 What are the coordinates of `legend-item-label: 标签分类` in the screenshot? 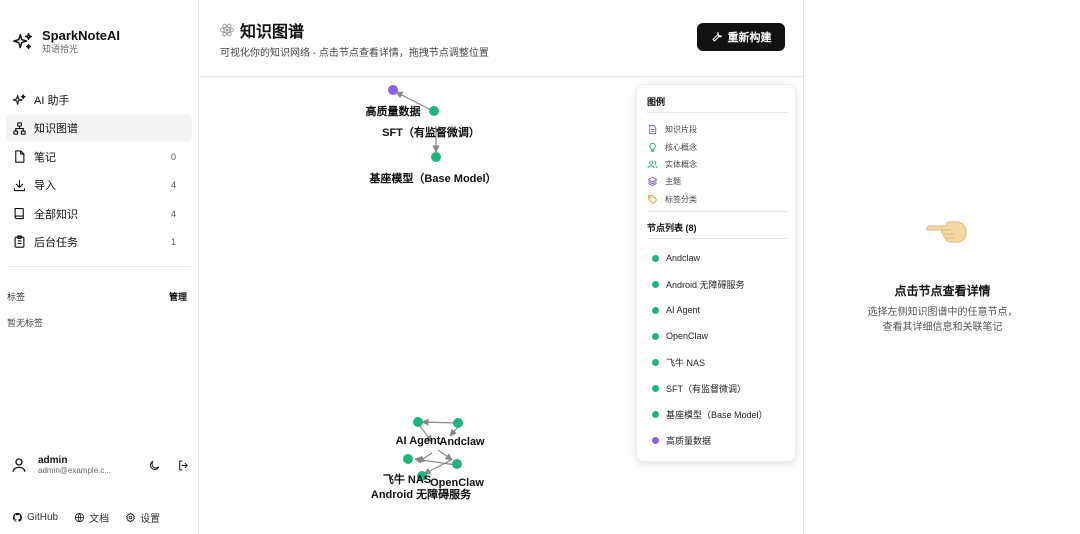 It's located at (681, 199).